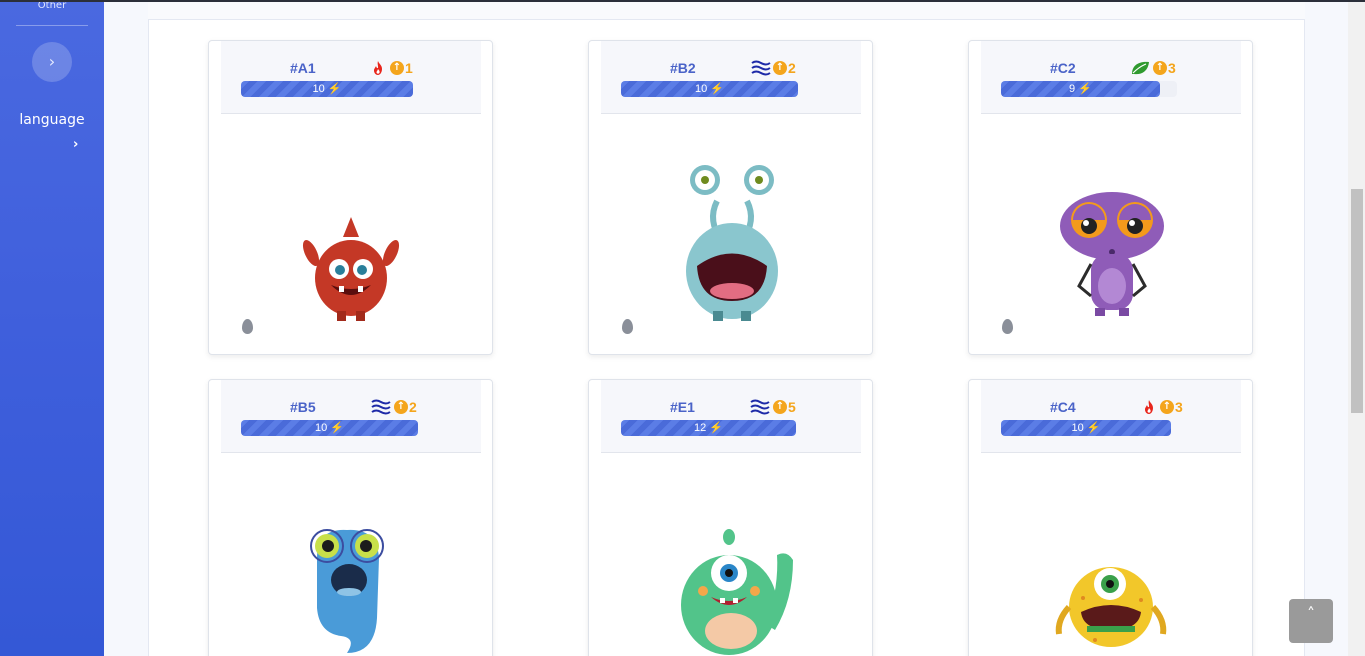  What do you see at coordinates (350, 197) in the screenshot?
I see `monster-card: #A1 ↑ 1 10 ⚡` at bounding box center [350, 197].